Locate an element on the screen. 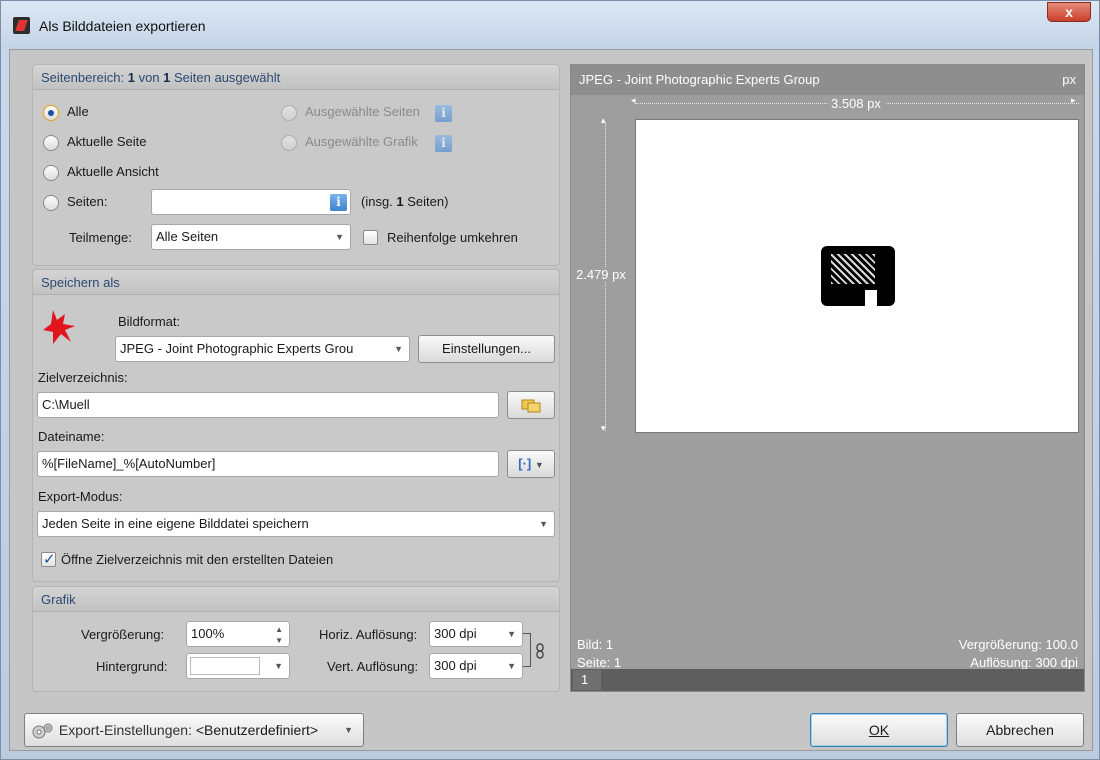 The image size is (1100, 760). open-target-checkbox: ✓ is located at coordinates (48, 559).